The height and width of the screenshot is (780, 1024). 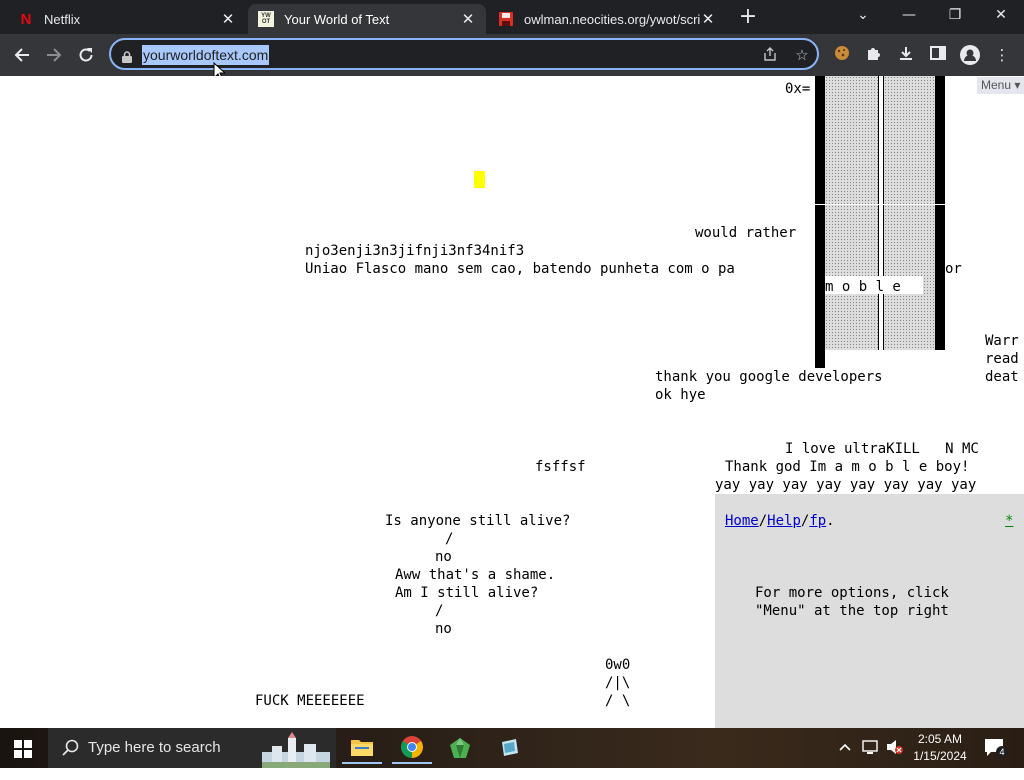 What do you see at coordinates (1001, 15) in the screenshot?
I see `close-window-button: ✕` at bounding box center [1001, 15].